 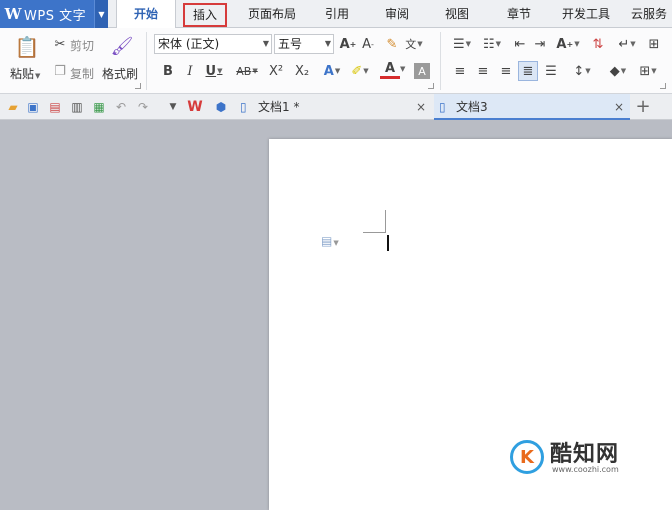 I want to click on subscript-button: X₂, so click(x=302, y=71).